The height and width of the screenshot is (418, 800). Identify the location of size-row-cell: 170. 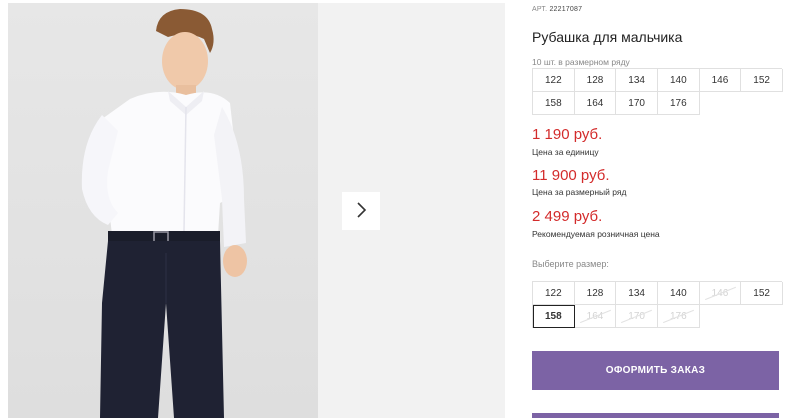
(637, 103).